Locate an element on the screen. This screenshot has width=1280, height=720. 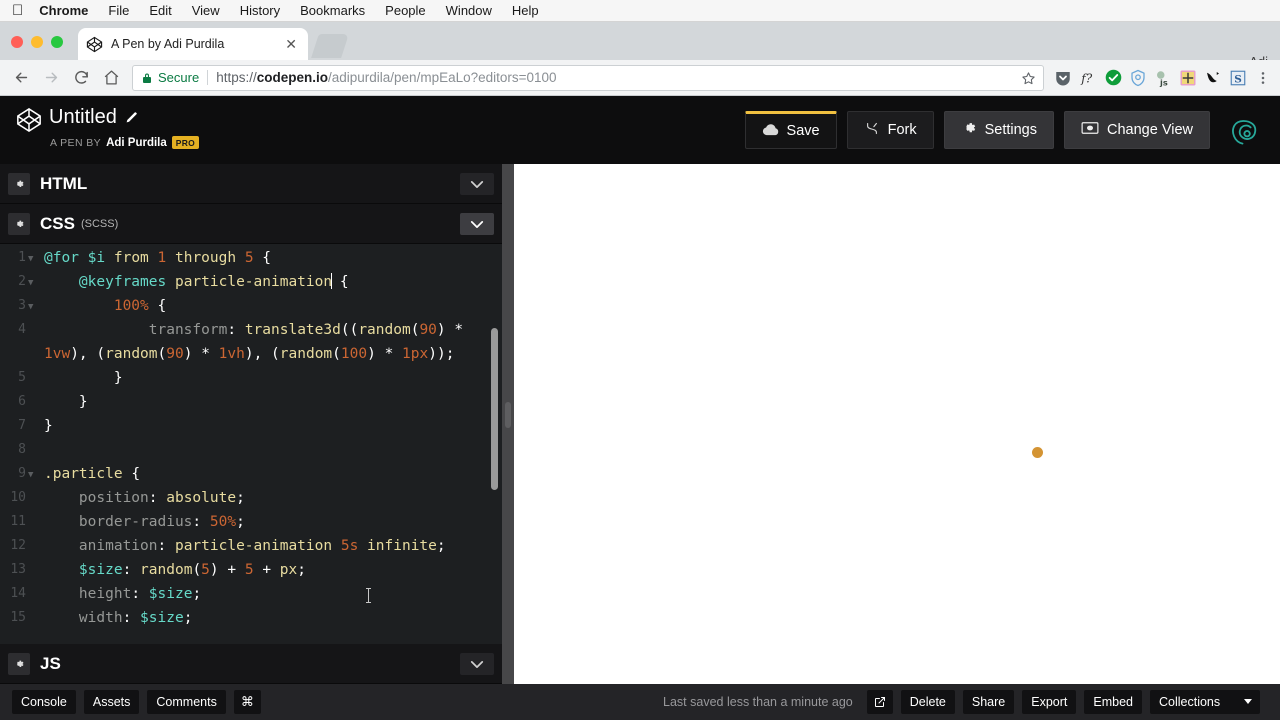
back-arrow-icon is located at coordinates (21, 78).